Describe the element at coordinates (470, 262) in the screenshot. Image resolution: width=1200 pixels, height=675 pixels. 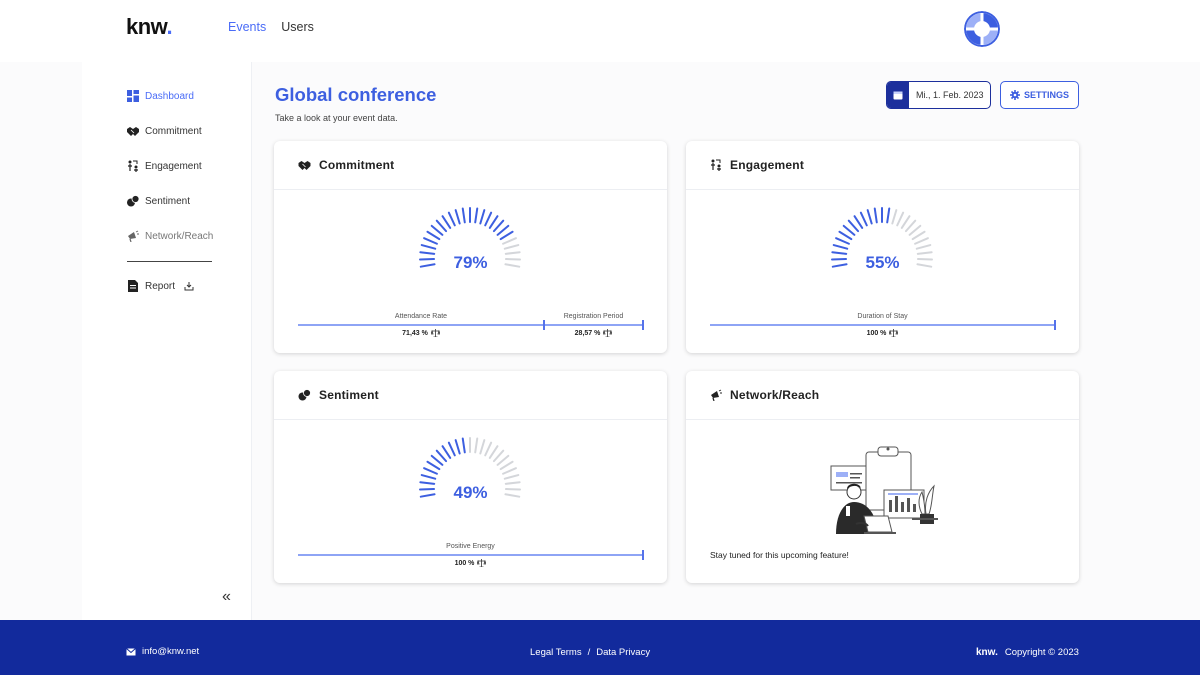
I see `commitment-gauge-value: 79%` at that location.